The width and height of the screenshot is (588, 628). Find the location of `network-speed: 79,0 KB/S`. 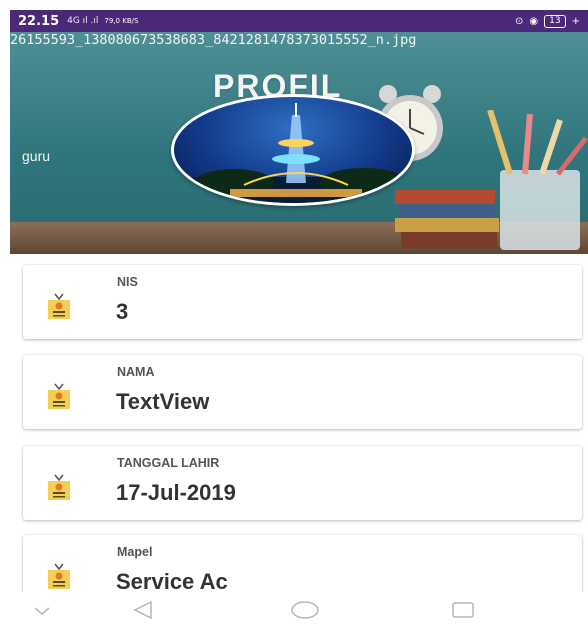

network-speed: 79,0 KB/S is located at coordinates (121, 20).